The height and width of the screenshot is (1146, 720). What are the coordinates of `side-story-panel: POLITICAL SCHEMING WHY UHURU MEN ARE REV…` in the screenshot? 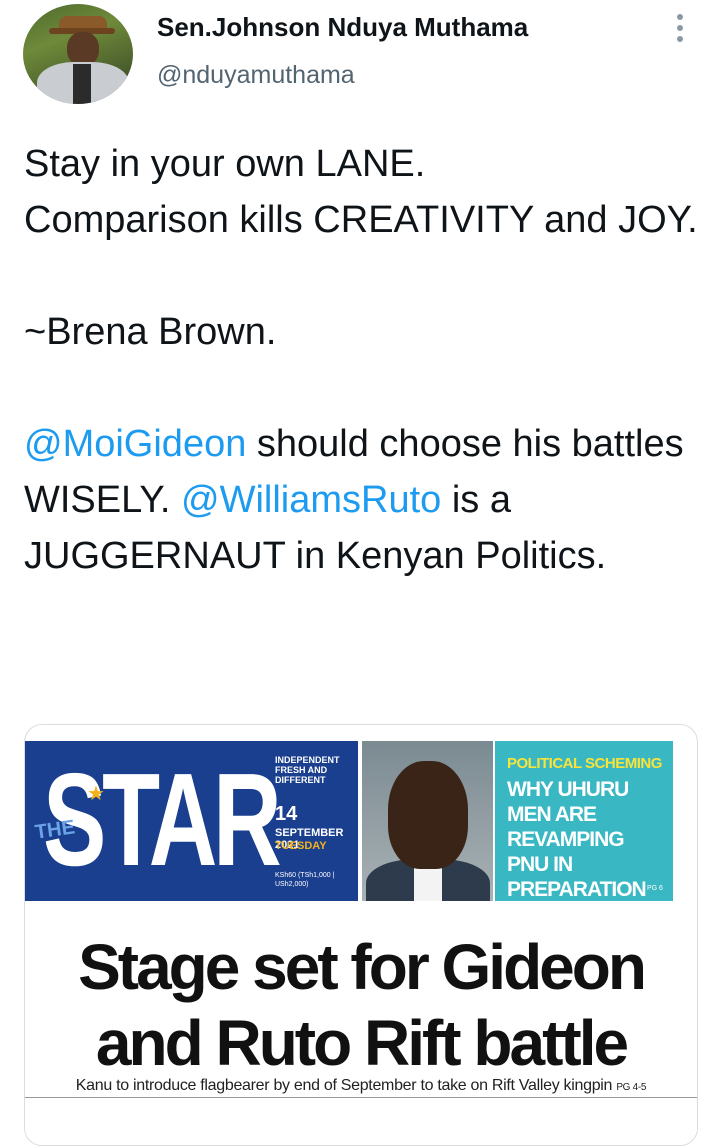 It's located at (584, 846).